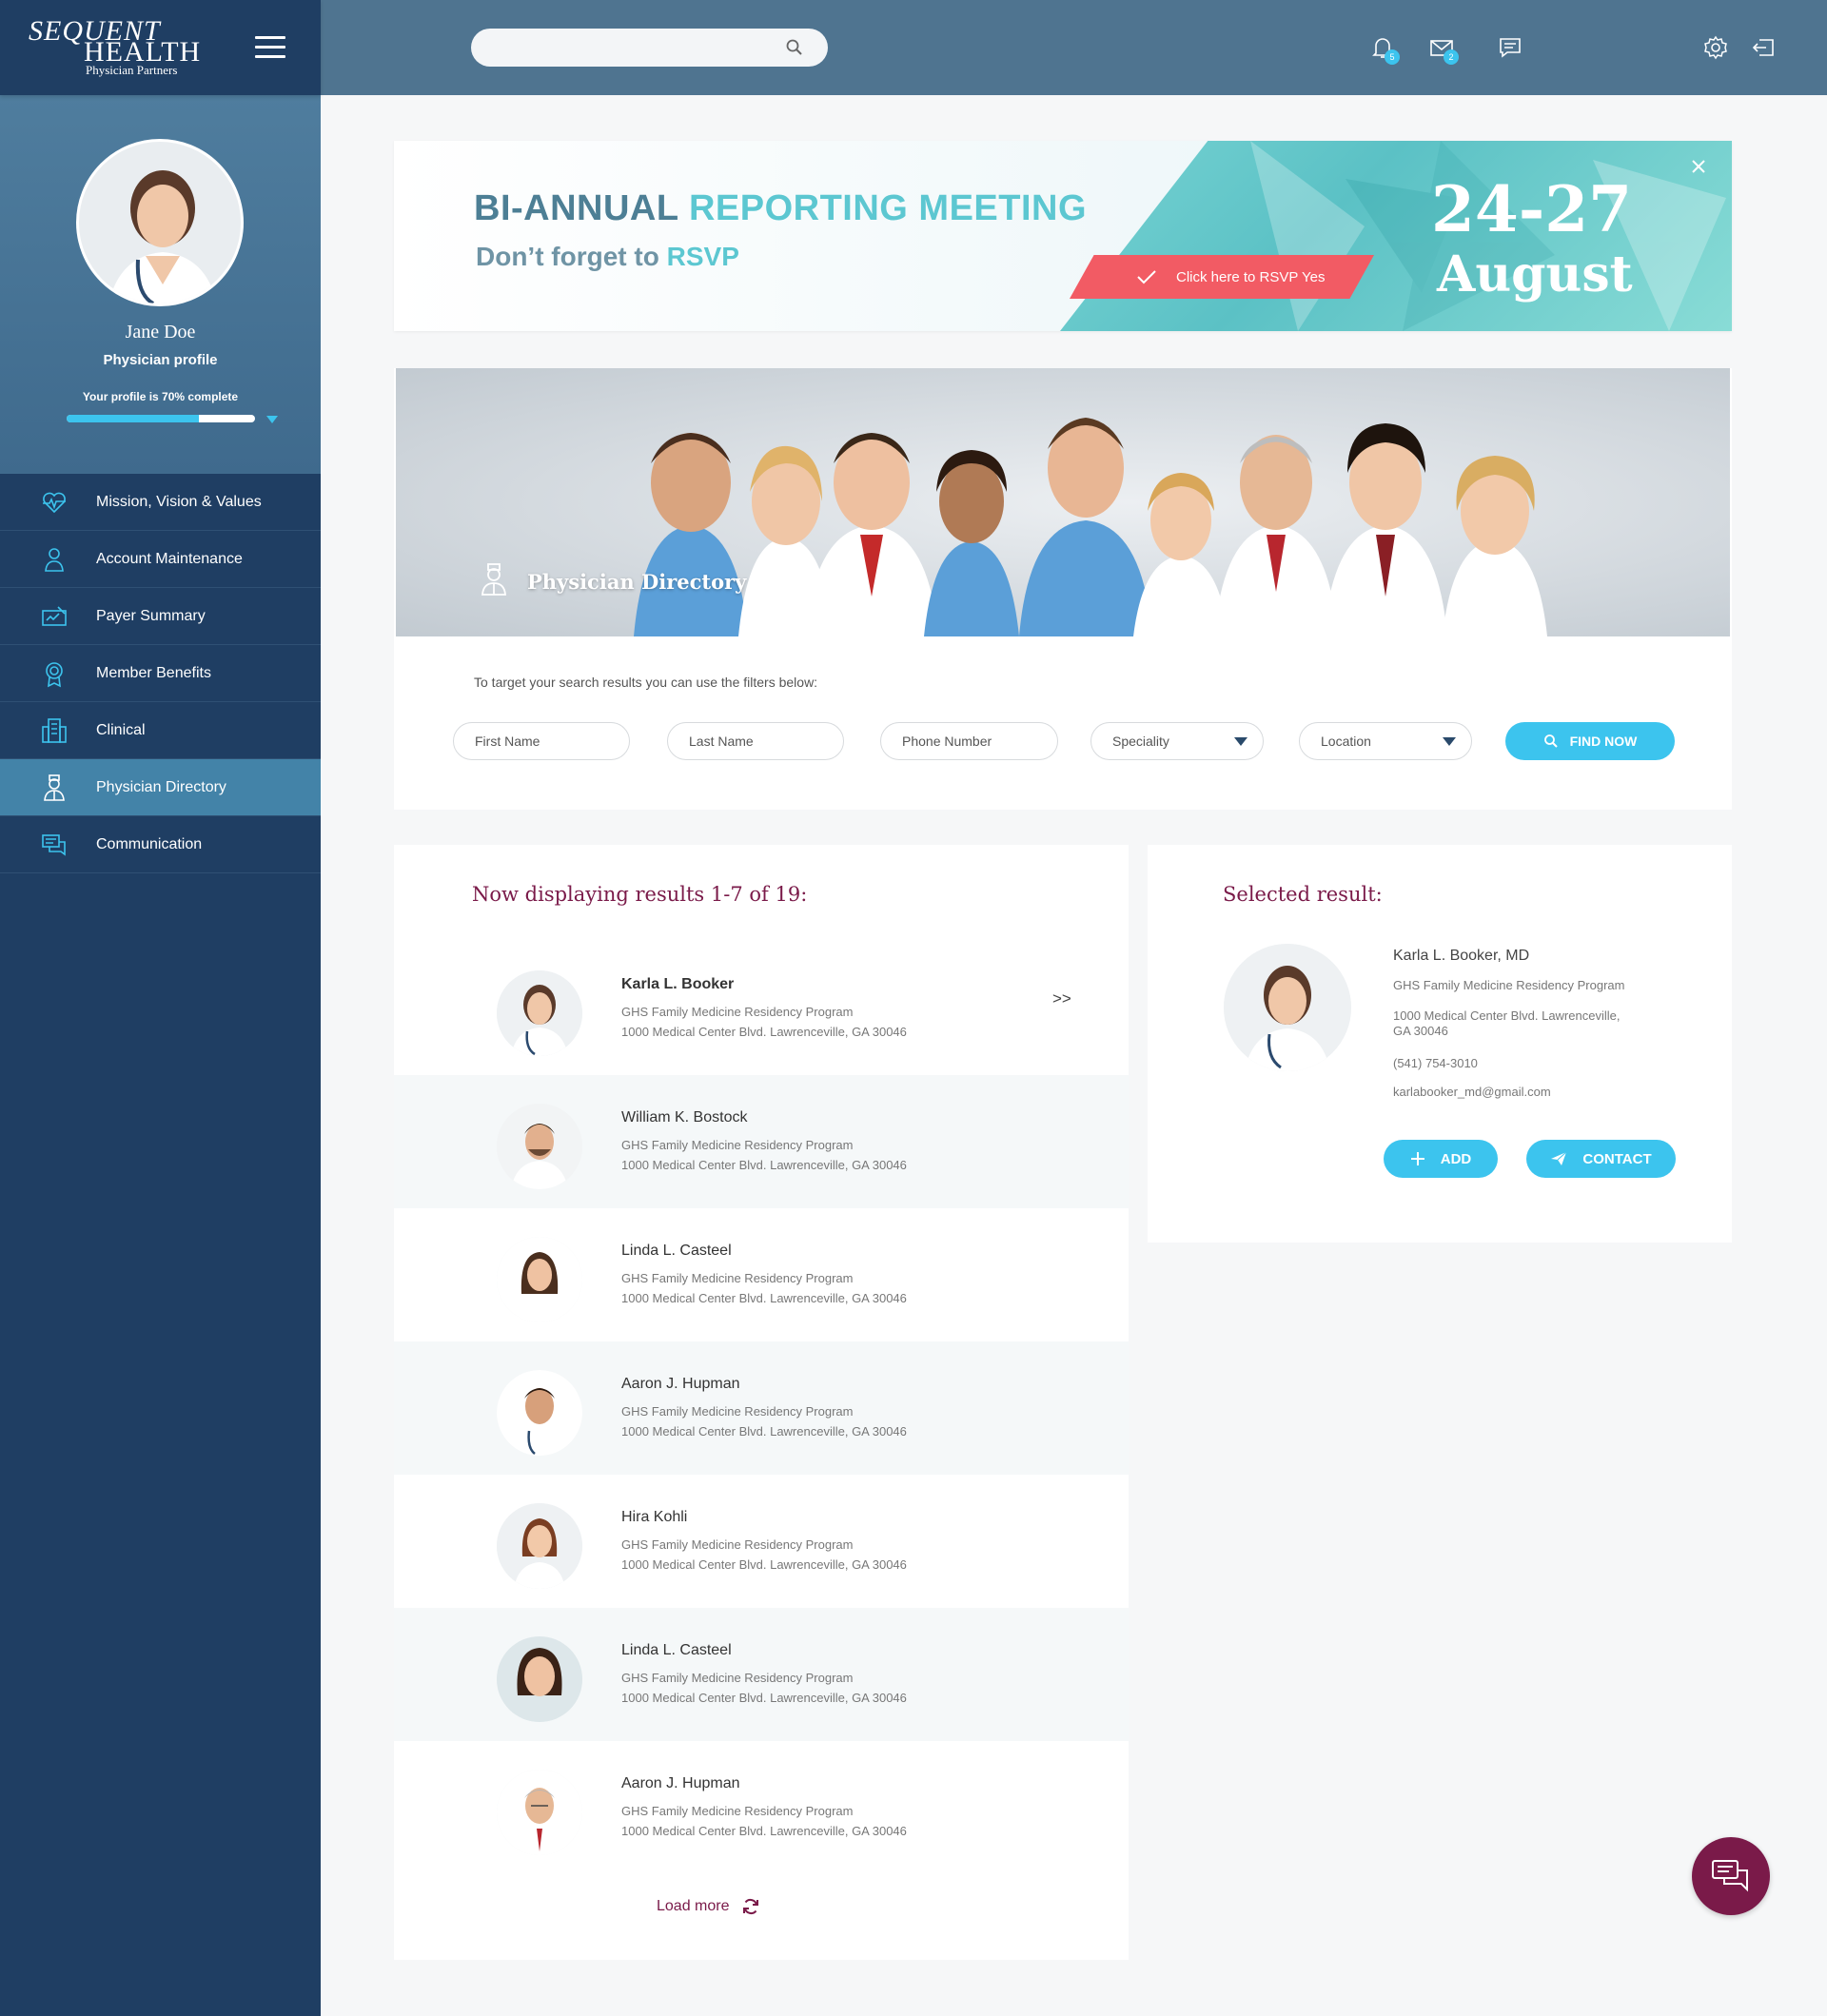 The image size is (1827, 2016). What do you see at coordinates (1763, 47) in the screenshot?
I see `logout-icon` at bounding box center [1763, 47].